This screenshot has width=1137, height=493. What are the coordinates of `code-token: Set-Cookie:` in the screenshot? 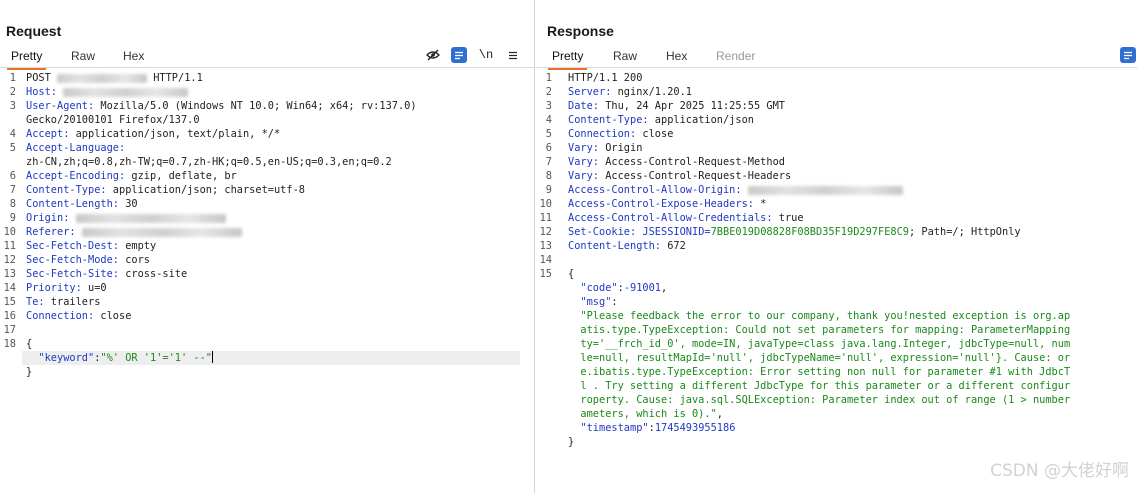 It's located at (602, 232).